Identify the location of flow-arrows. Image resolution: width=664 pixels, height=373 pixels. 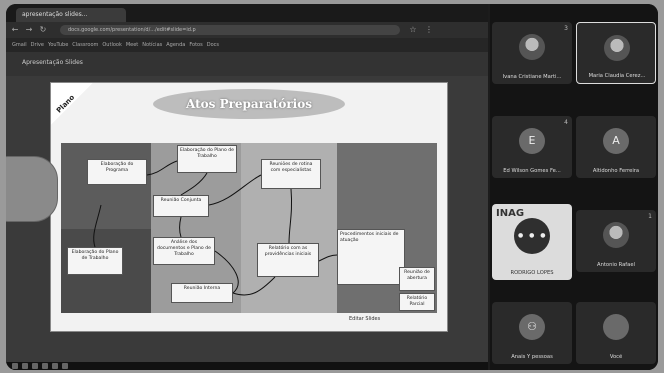
(215, 228).